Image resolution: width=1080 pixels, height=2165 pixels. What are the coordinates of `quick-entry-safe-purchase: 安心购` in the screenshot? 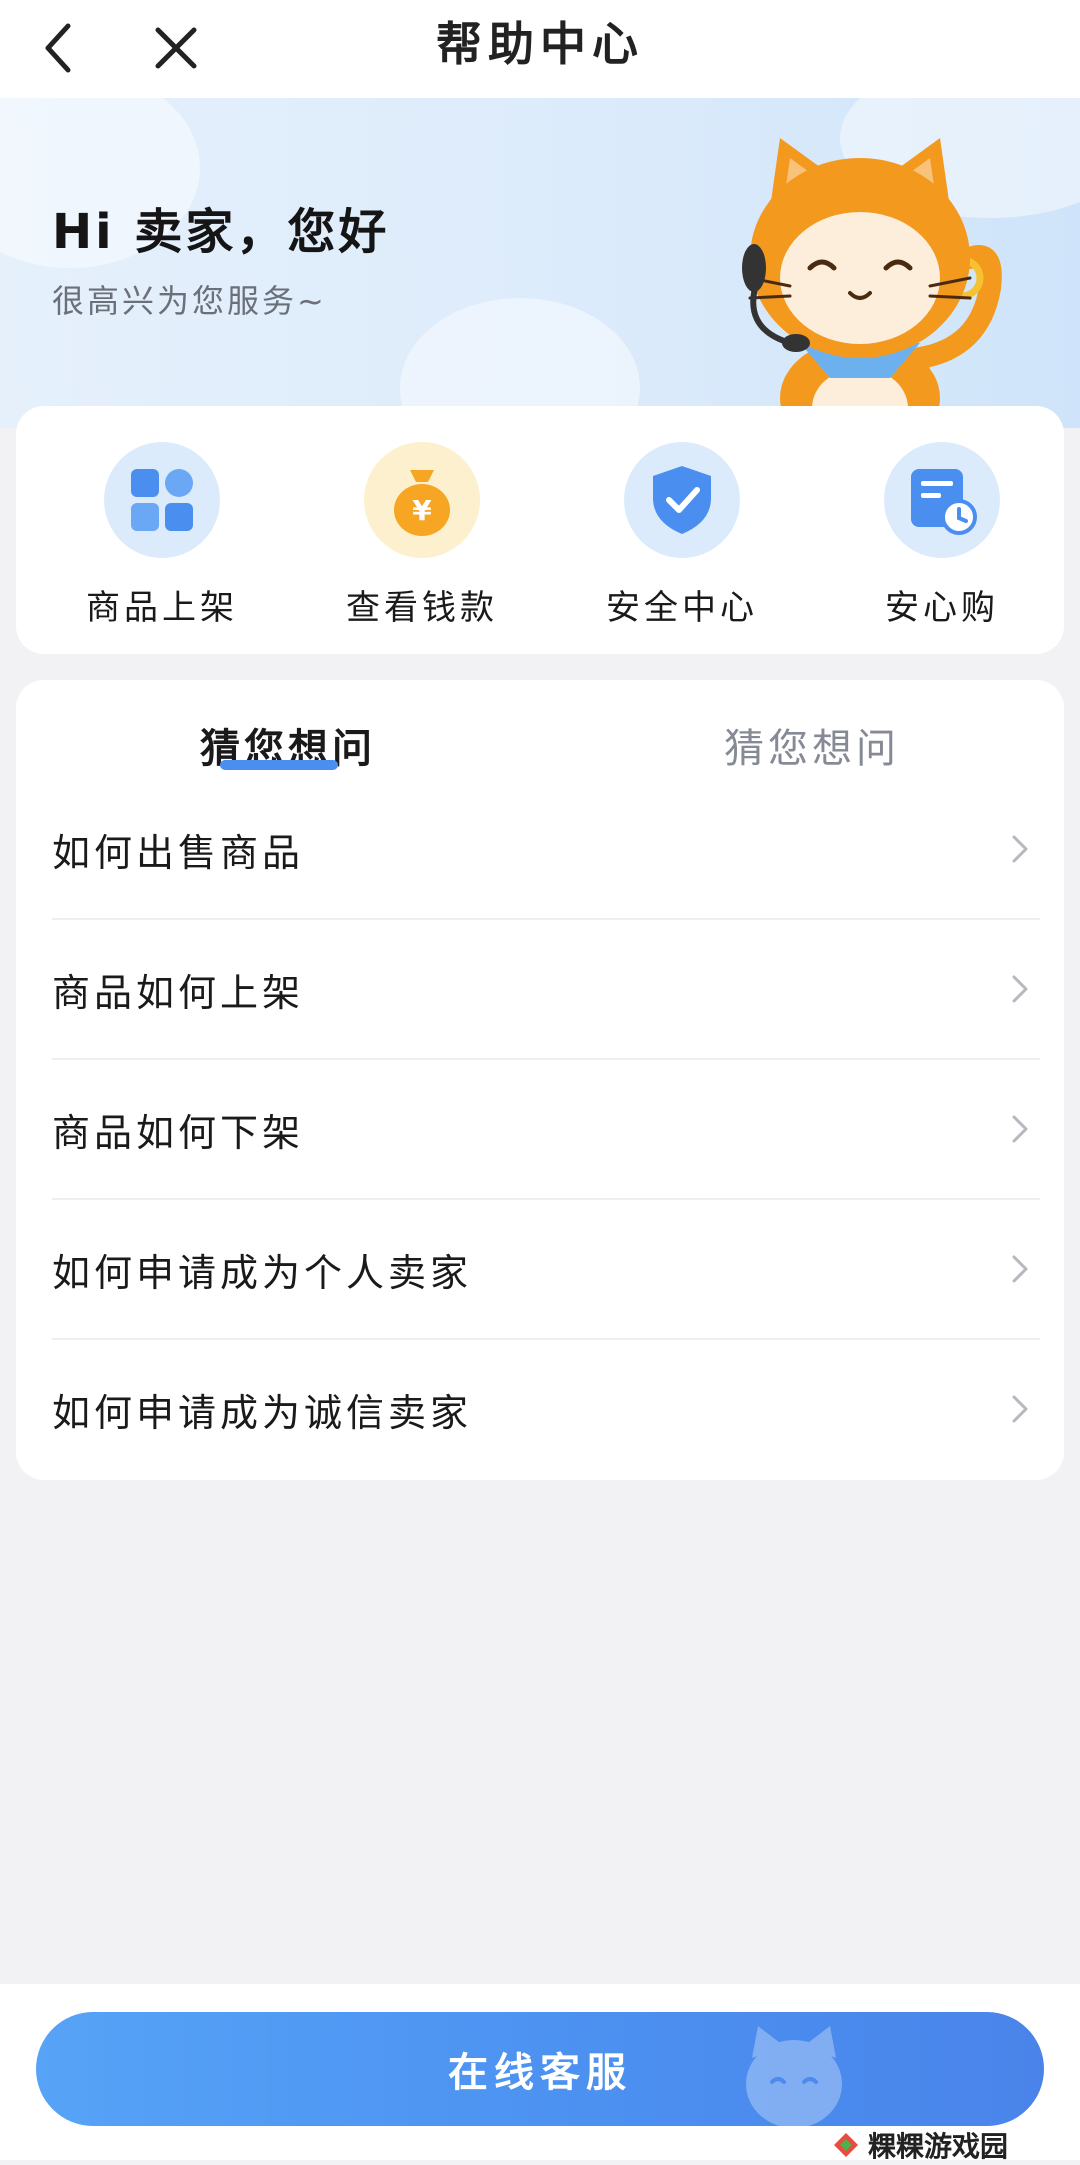 It's located at (942, 535).